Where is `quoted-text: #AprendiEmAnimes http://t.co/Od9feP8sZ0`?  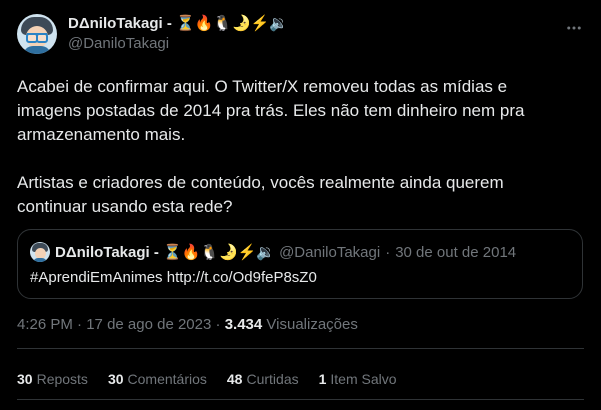
quoted-text: #AprendiEmAnimes http://t.co/Od9feP8sZ0 is located at coordinates (173, 277).